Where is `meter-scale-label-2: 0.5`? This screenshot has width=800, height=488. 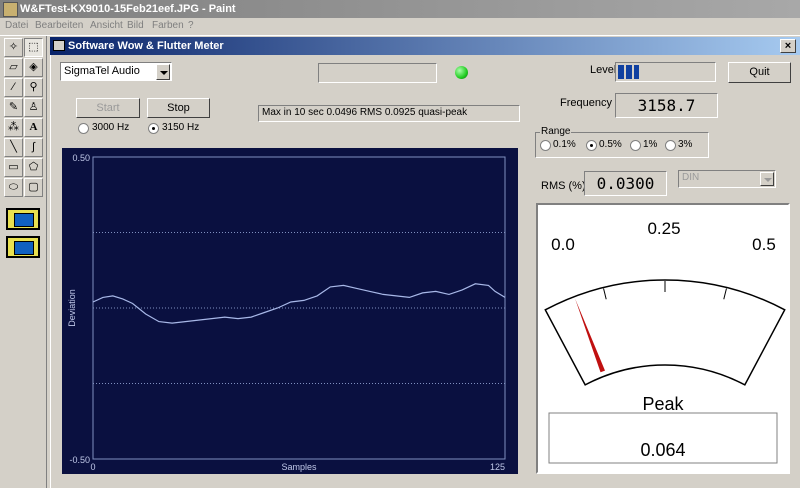
meter-scale-label-2: 0.5 is located at coordinates (764, 244).